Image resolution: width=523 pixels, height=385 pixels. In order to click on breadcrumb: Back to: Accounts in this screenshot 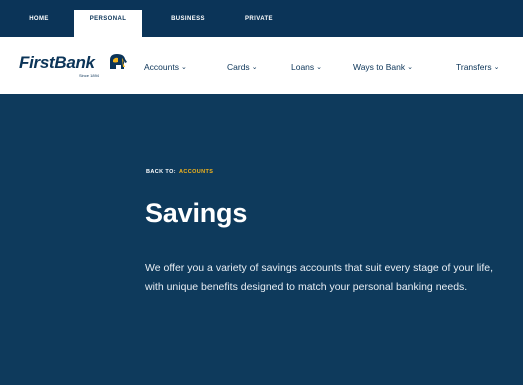, I will do `click(179, 172)`.